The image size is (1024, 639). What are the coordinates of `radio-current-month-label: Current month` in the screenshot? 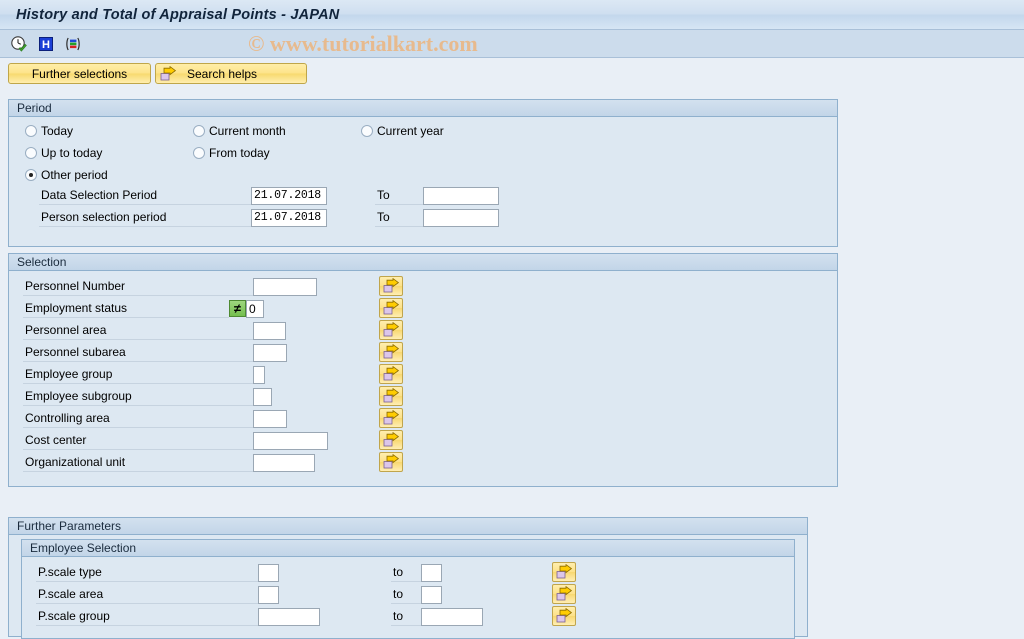 It's located at (247, 131).